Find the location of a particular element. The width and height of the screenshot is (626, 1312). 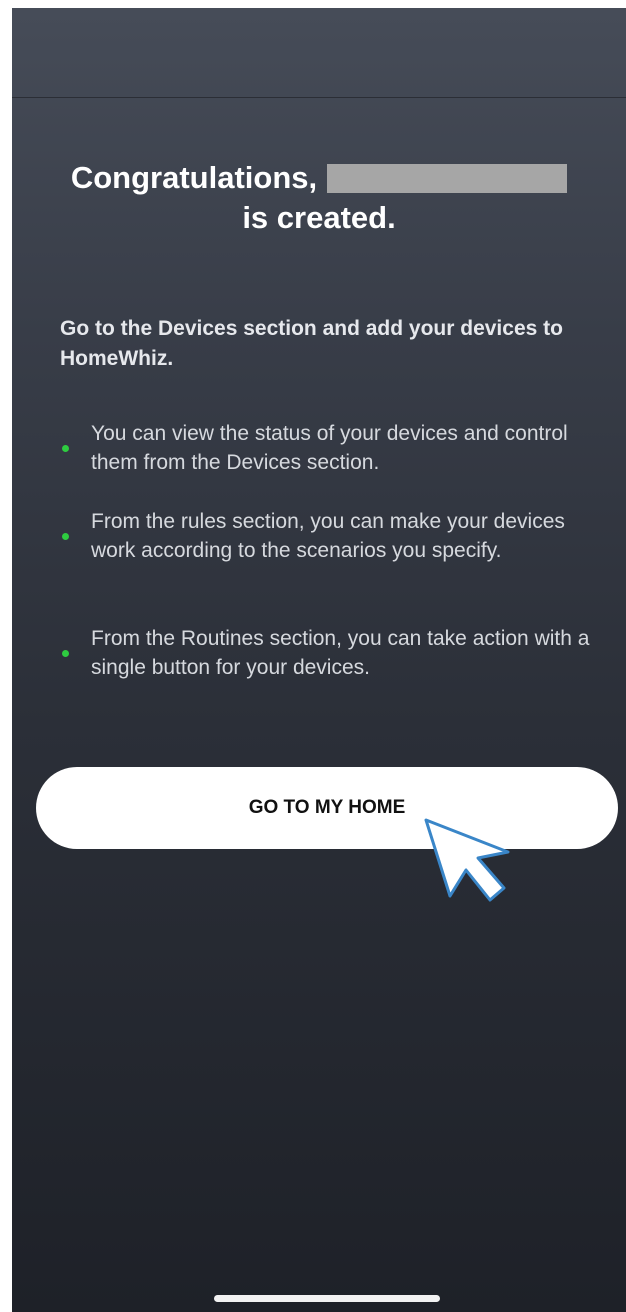

congratulations-prefix: Congratulations, is located at coordinates (194, 177).